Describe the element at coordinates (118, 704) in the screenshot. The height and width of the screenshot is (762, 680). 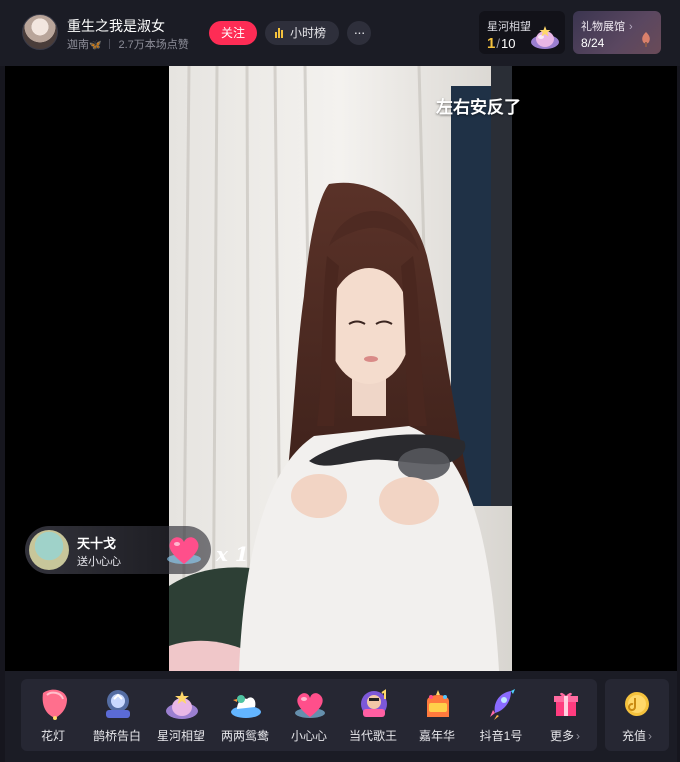
I see `magpie-bridge-icon` at that location.